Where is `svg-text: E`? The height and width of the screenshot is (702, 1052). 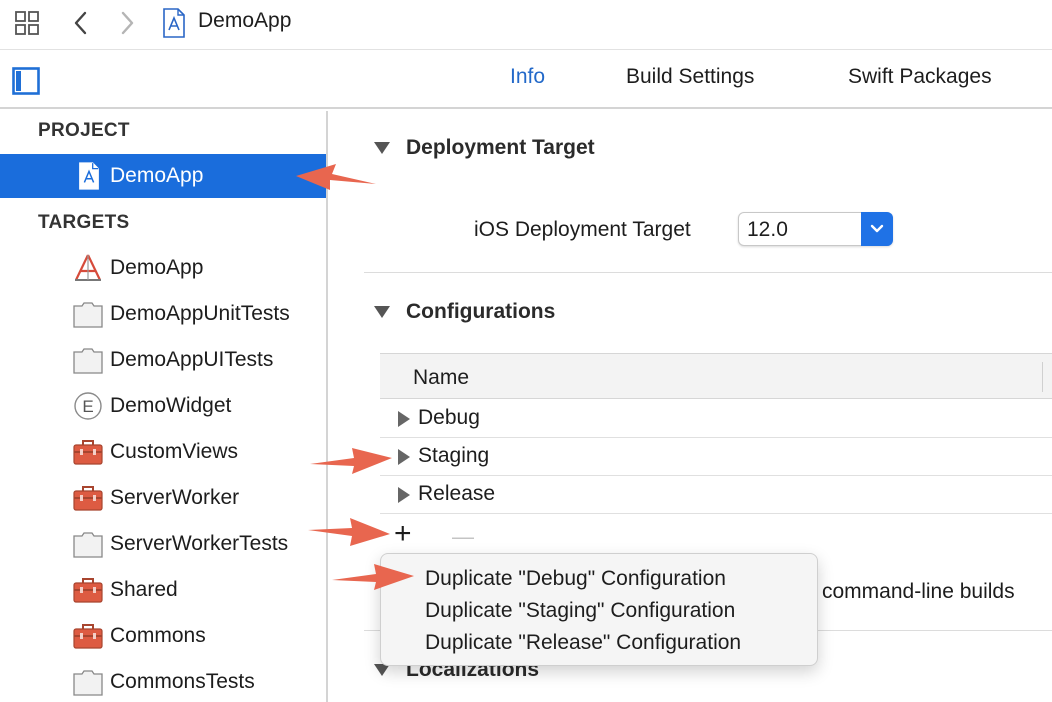
svg-text: E is located at coordinates (87, 406).